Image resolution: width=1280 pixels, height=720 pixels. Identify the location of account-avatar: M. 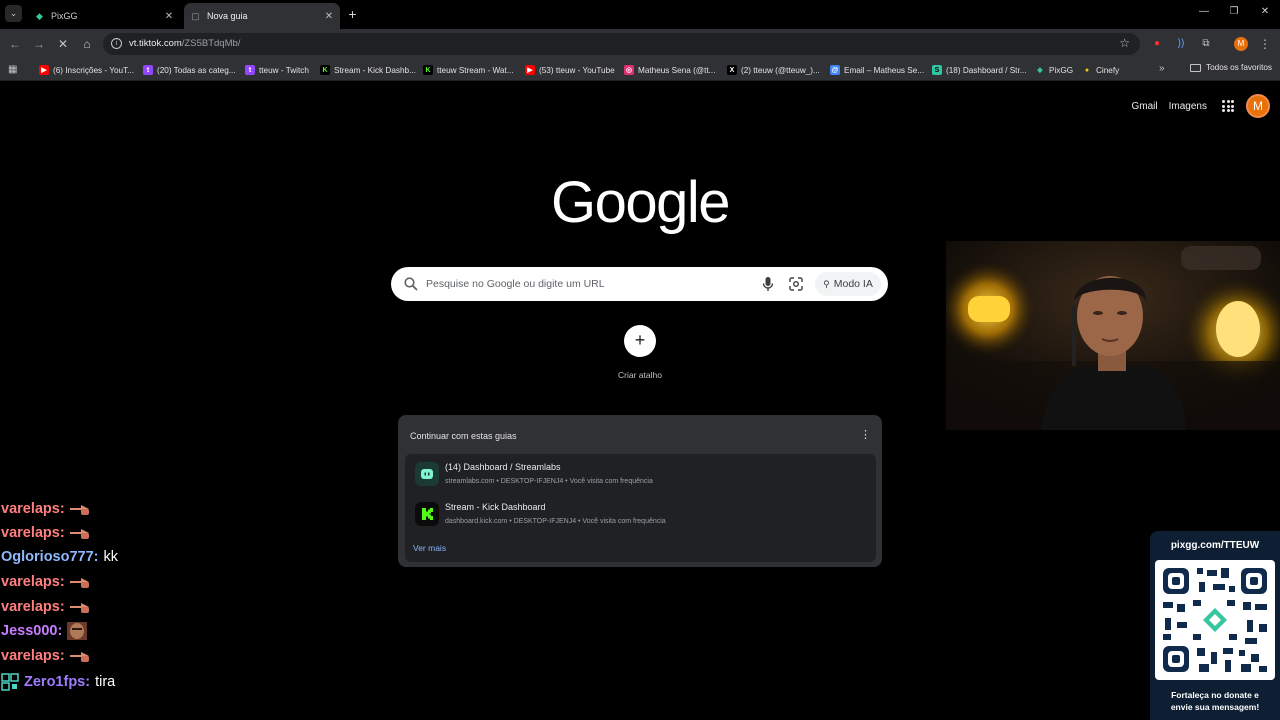
(1258, 106).